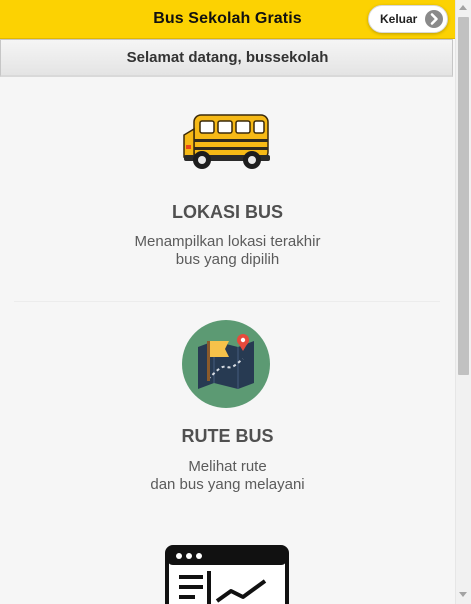  I want to click on logout-button: Keluar, so click(408, 19).